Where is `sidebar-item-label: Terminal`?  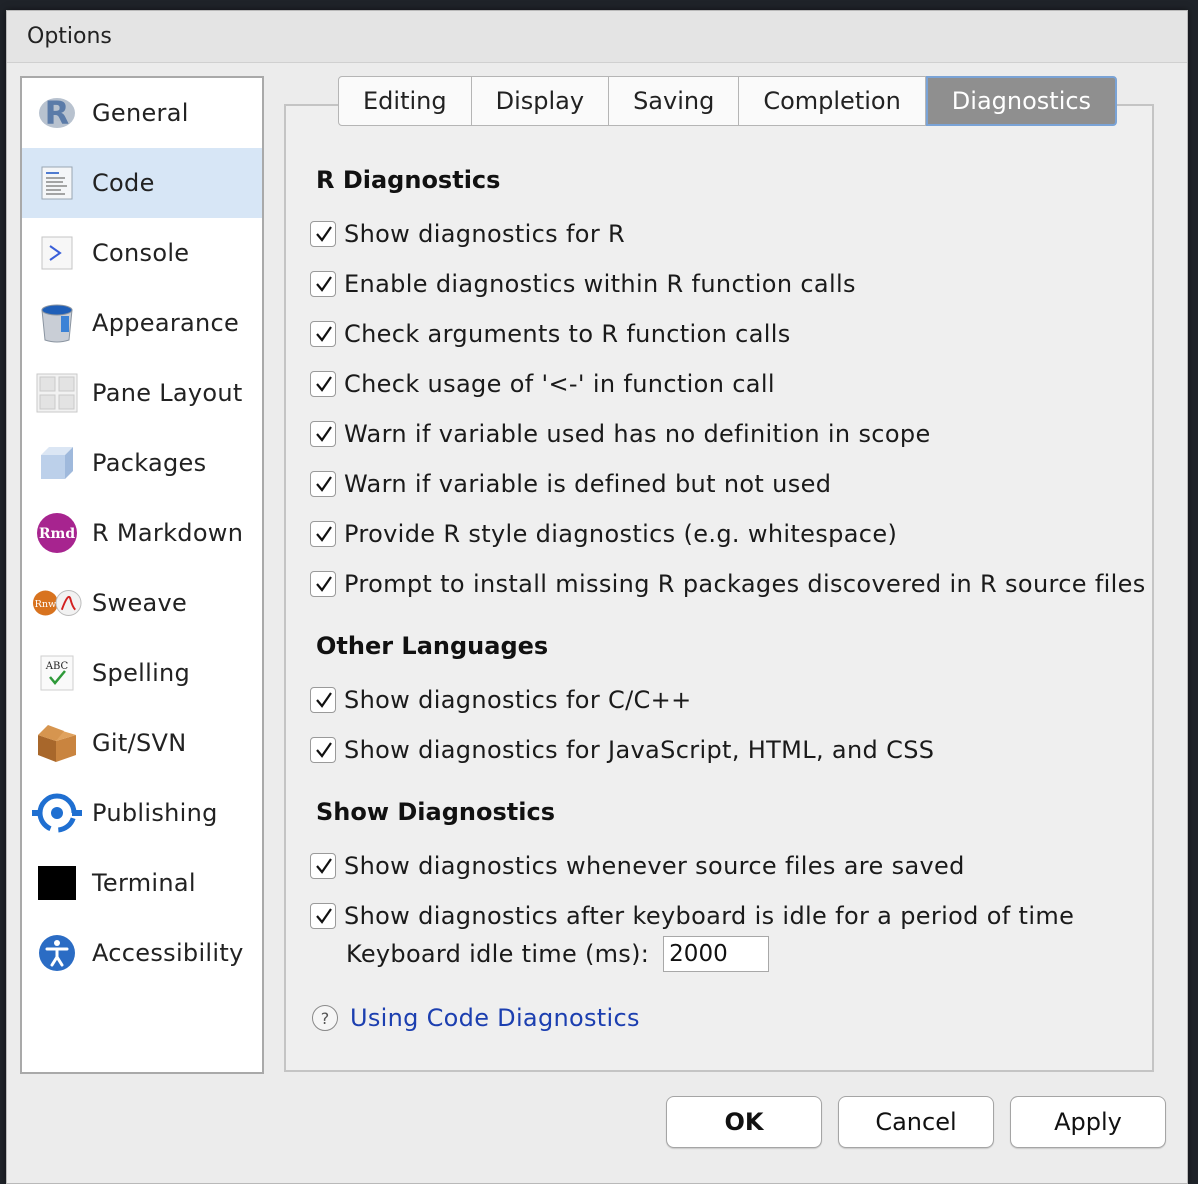
sidebar-item-label: Terminal is located at coordinates (144, 883).